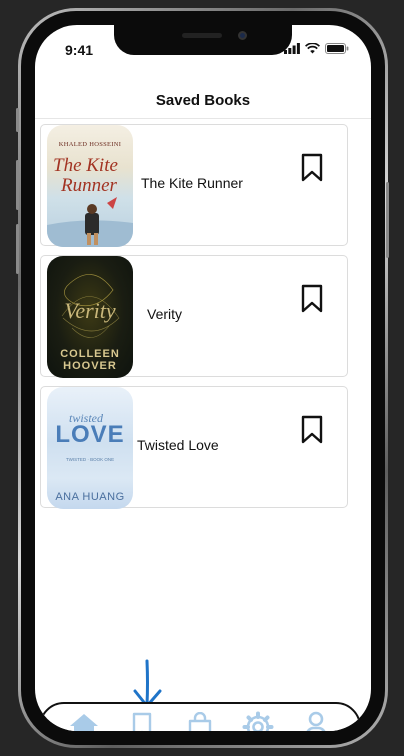 The width and height of the screenshot is (404, 756). I want to click on nav-saved, so click(142, 720).